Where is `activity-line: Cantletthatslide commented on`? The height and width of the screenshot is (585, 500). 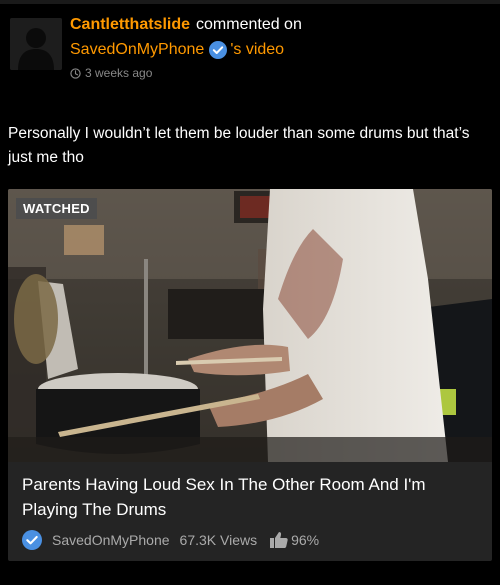
activity-line: Cantletthatslide commented on is located at coordinates (280, 25).